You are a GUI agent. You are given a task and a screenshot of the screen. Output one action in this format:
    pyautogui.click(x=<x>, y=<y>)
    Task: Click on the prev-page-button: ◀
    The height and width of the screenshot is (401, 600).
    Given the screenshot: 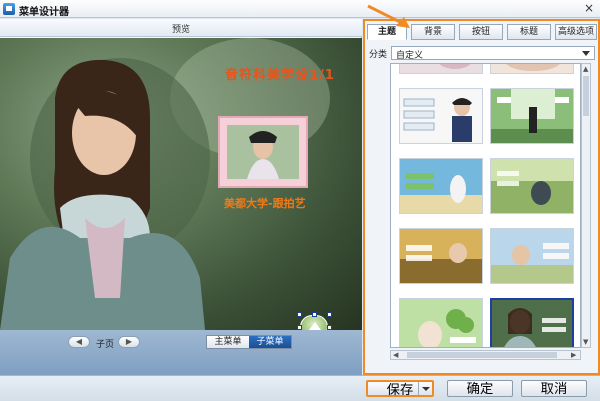 What is the action you would take?
    pyautogui.click(x=79, y=342)
    